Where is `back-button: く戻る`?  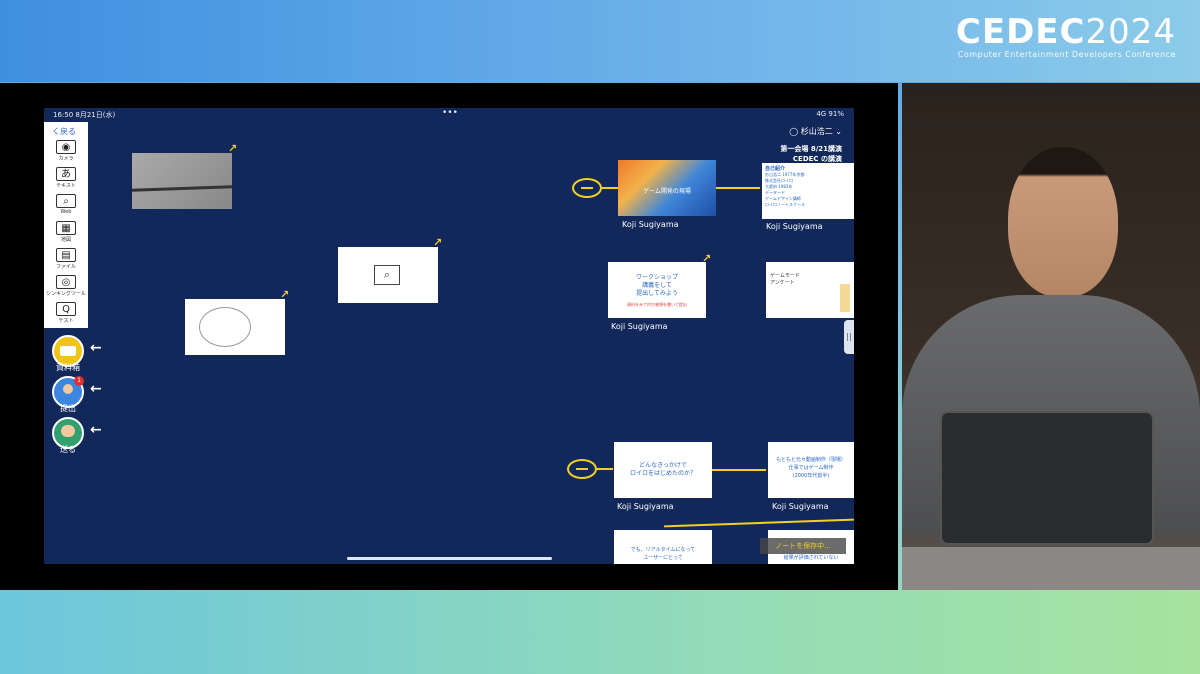 back-button: く戻る is located at coordinates (64, 131).